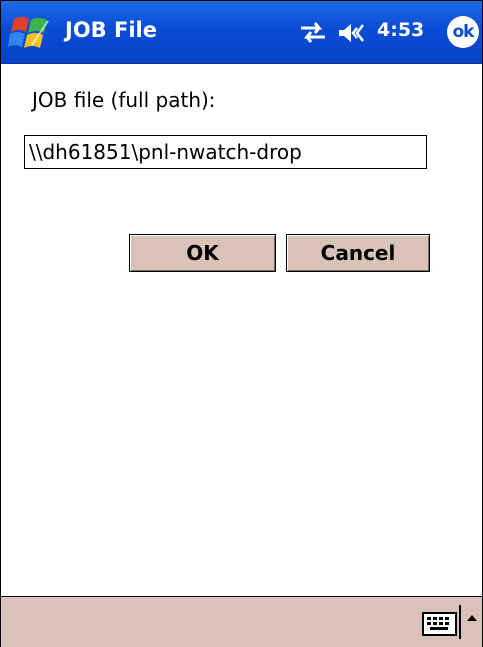 This screenshot has width=483, height=647. Describe the element at coordinates (400, 30) in the screenshot. I see `clock: 4:53` at that location.